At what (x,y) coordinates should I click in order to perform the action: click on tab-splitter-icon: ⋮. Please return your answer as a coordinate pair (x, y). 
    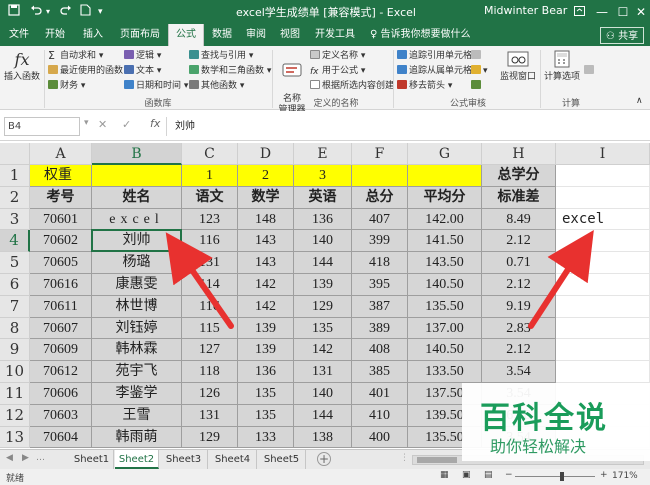
    Looking at the image, I should click on (404, 458).